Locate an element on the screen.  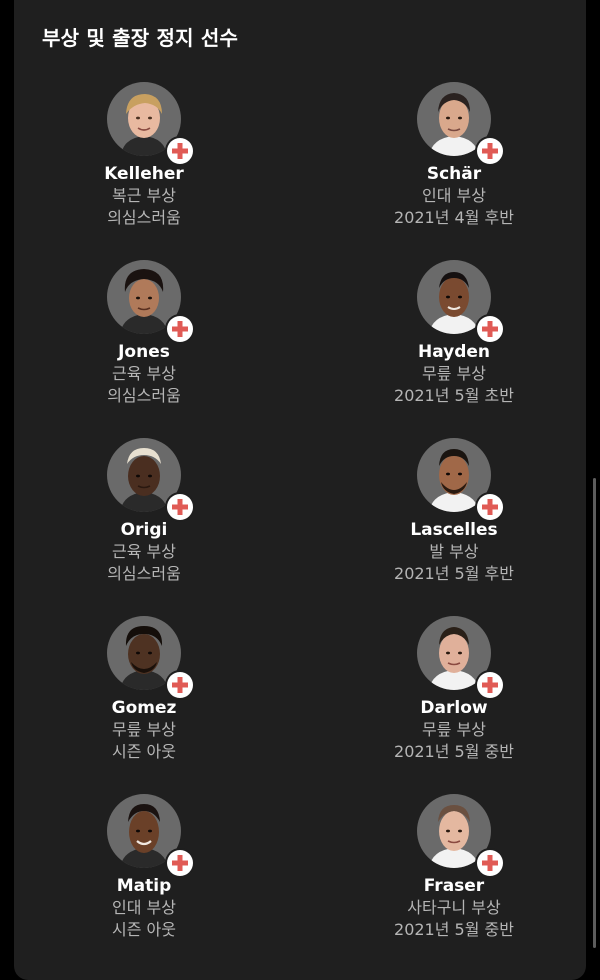
player-card-fraser: Fraser 사타구니 부상 2021년 5월 중반 is located at coordinates (454, 867).